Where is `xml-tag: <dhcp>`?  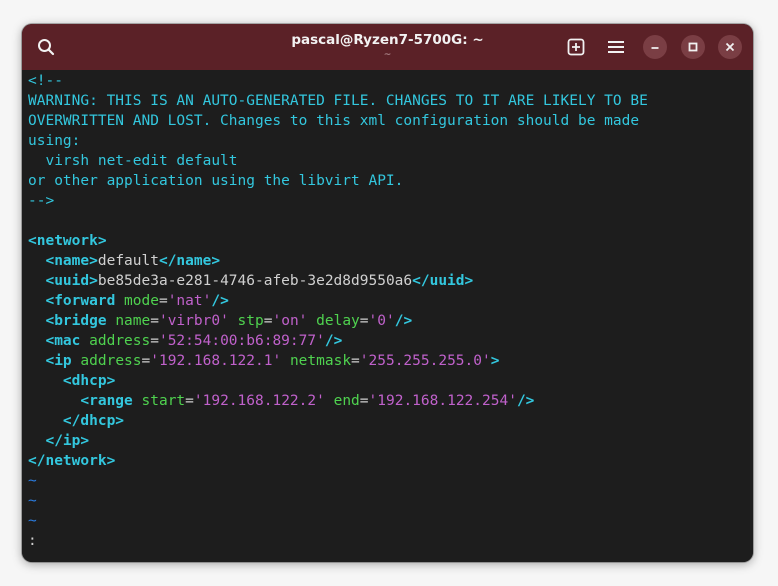
xml-tag: <dhcp> is located at coordinates (89, 381).